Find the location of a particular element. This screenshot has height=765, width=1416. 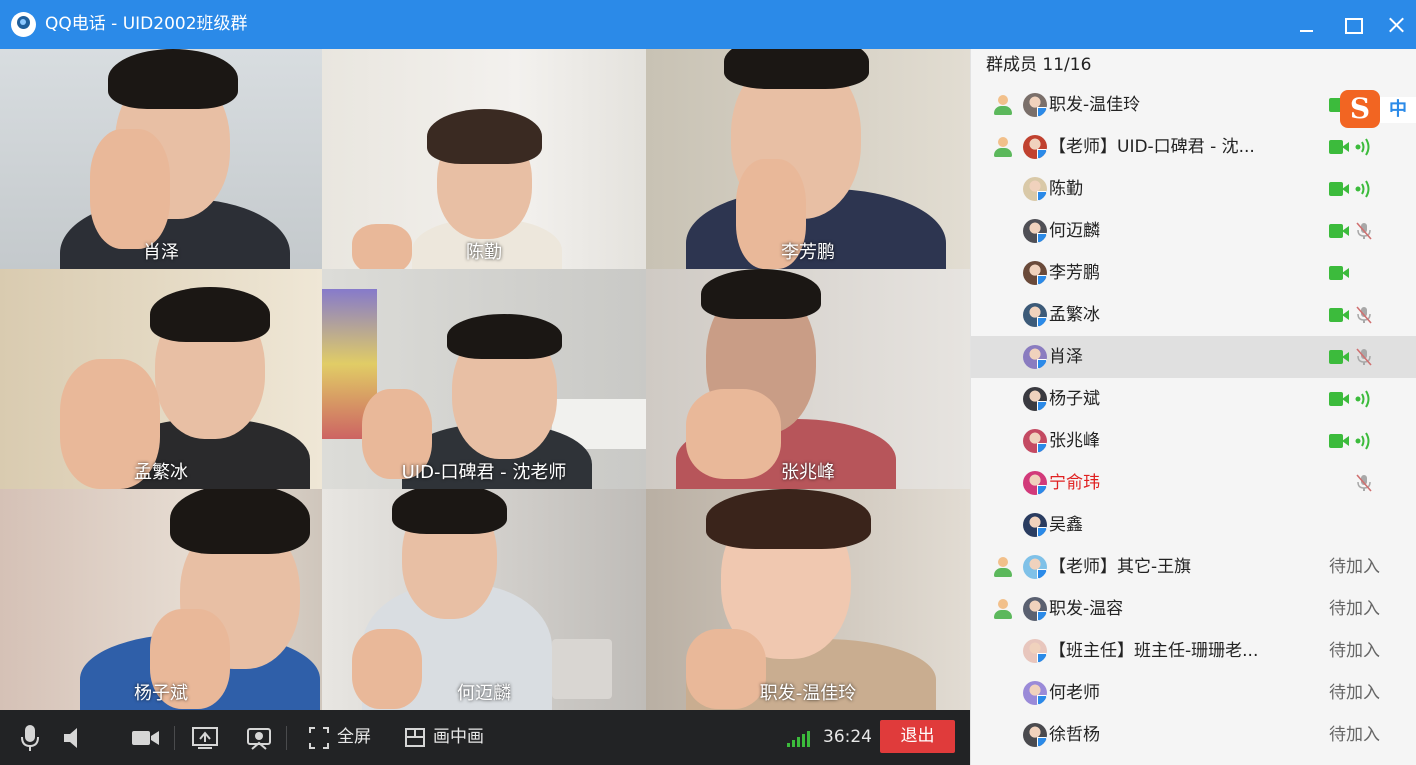

video-tile: 孟繁冰 is located at coordinates (161, 379).